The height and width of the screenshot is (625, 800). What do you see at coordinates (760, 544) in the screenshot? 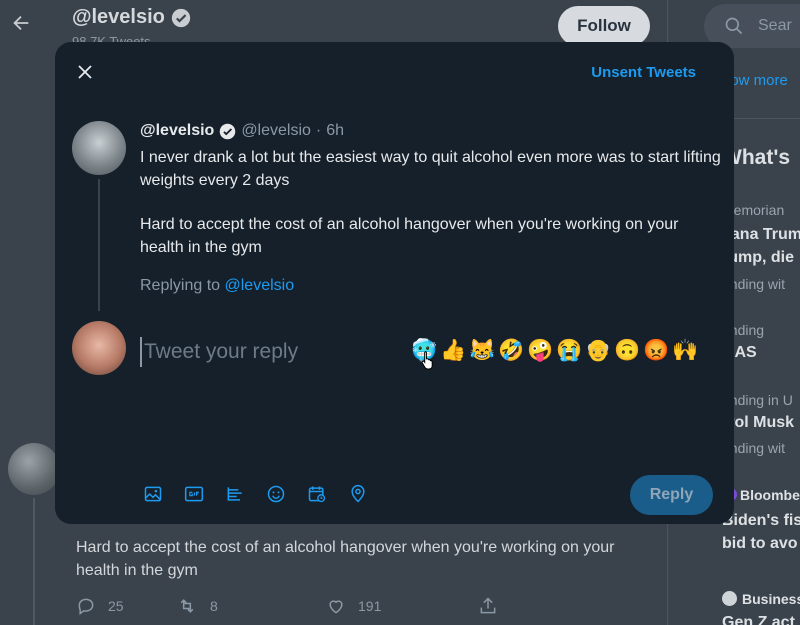
I see `news-title: bid to avo` at bounding box center [760, 544].